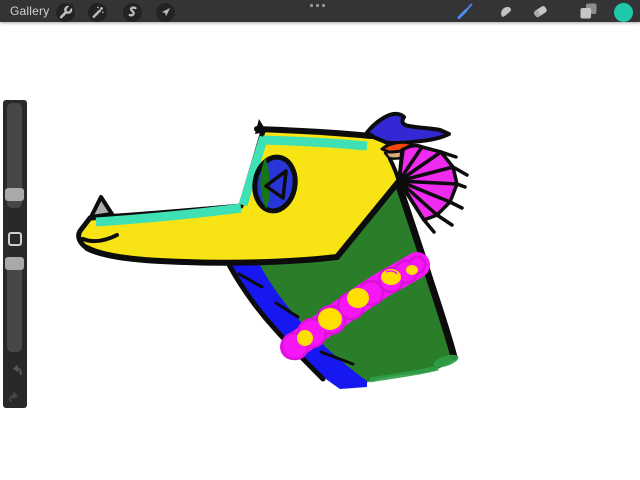 The width and height of the screenshot is (640, 480). What do you see at coordinates (15, 239) in the screenshot?
I see `modify-button` at bounding box center [15, 239].